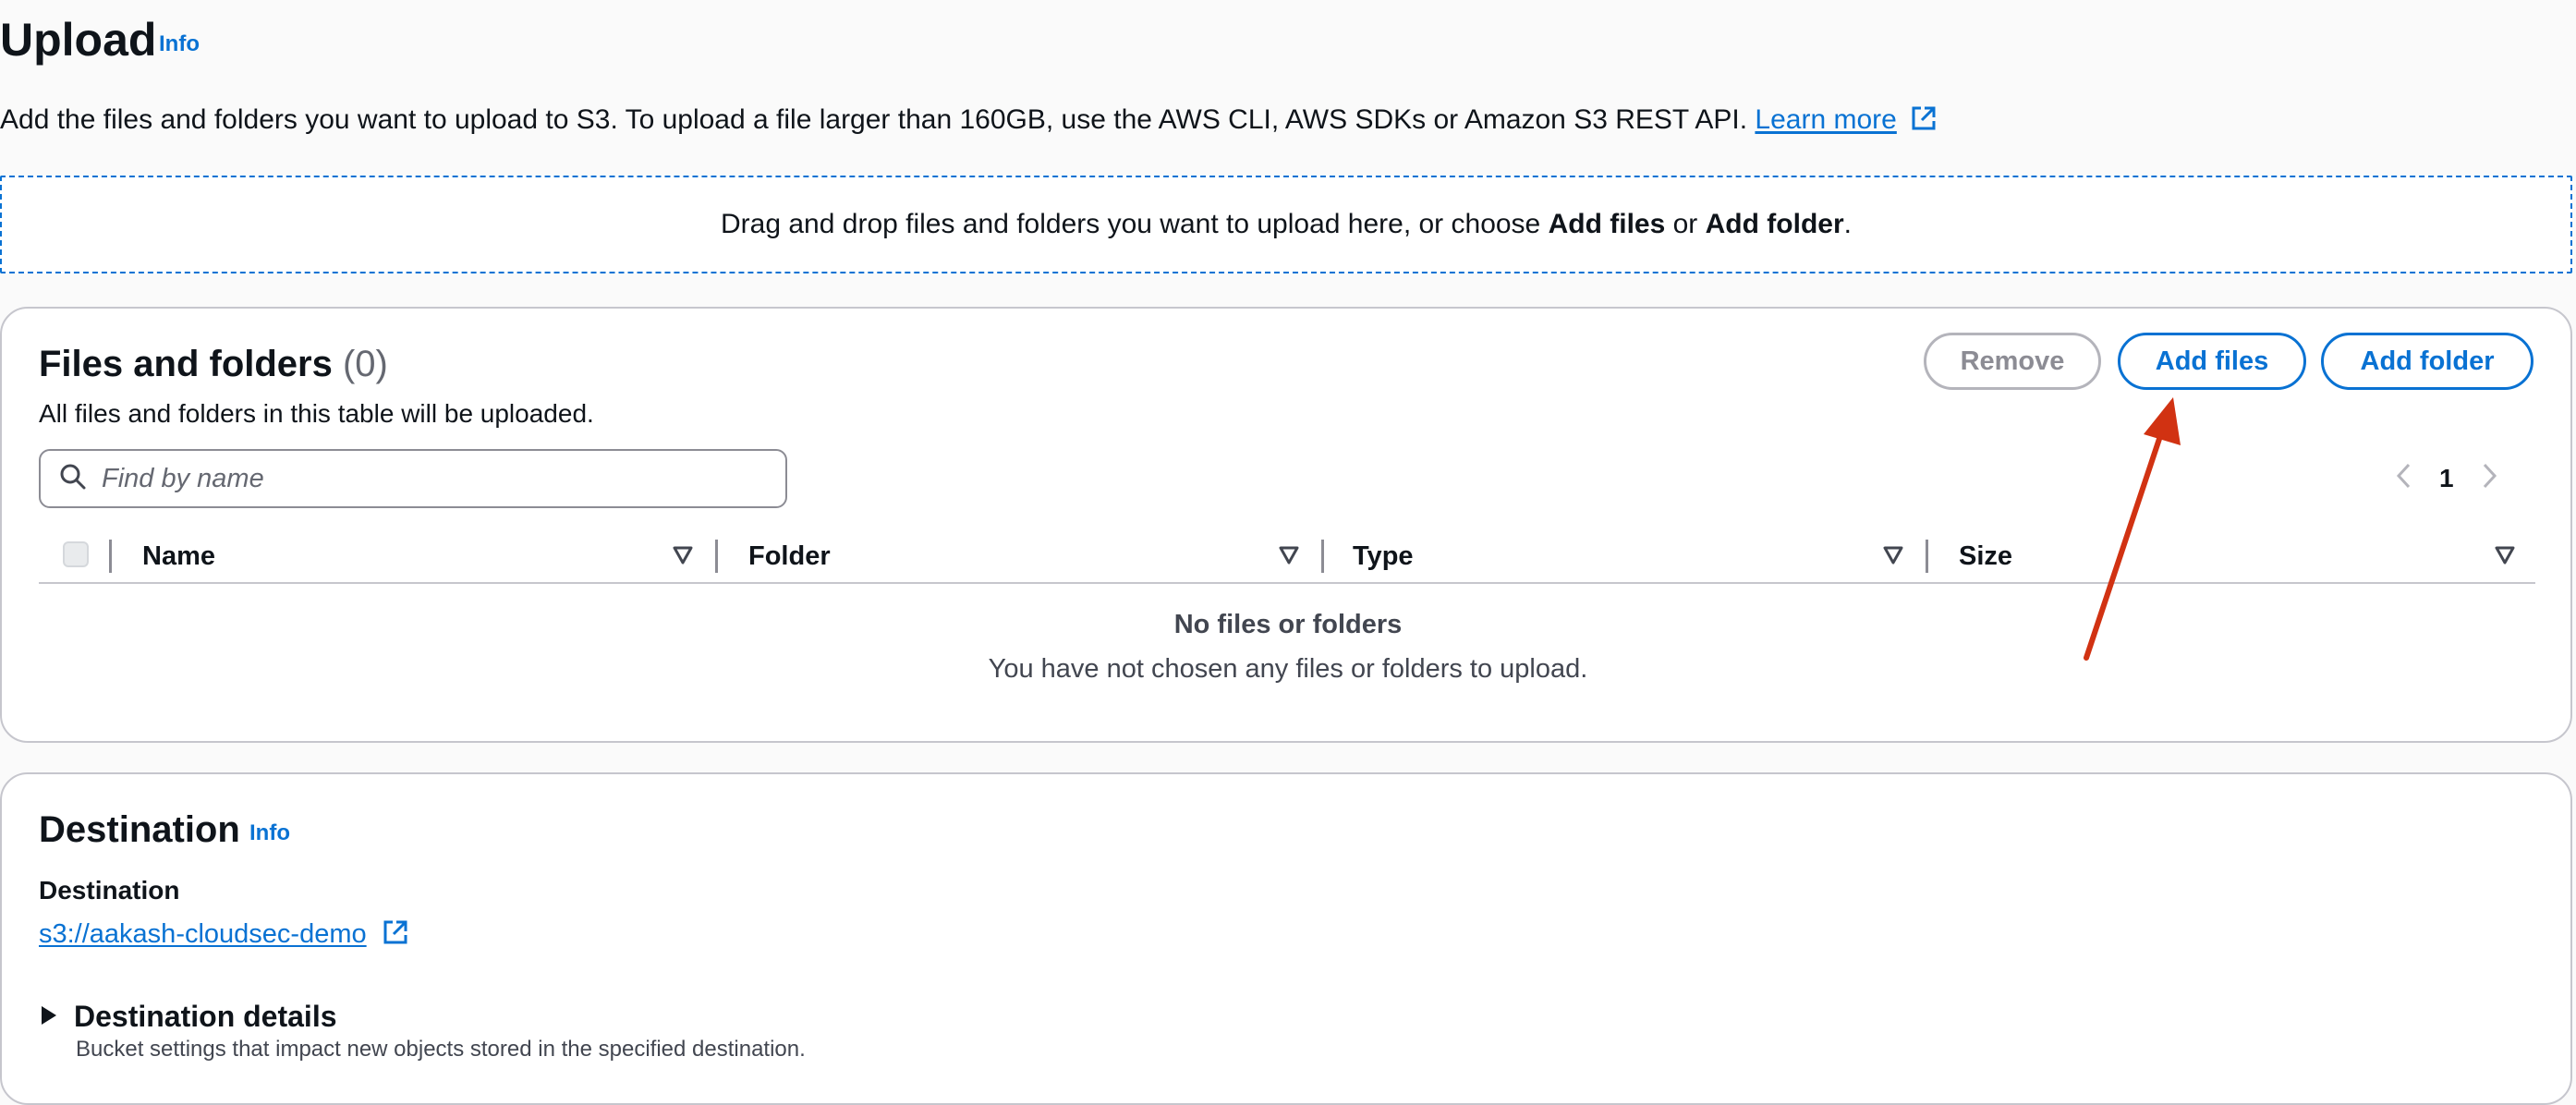 The width and height of the screenshot is (2576, 1105). I want to click on page-number: 1, so click(2446, 478).